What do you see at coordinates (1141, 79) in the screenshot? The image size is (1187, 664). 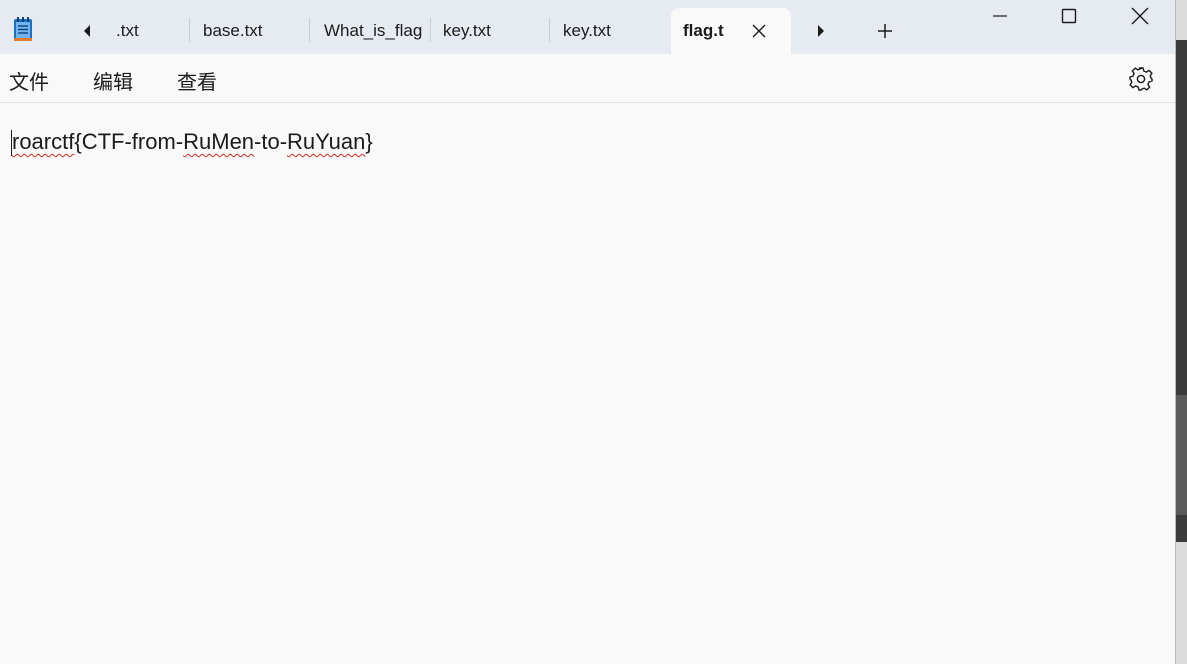 I see `gear-icon` at bounding box center [1141, 79].